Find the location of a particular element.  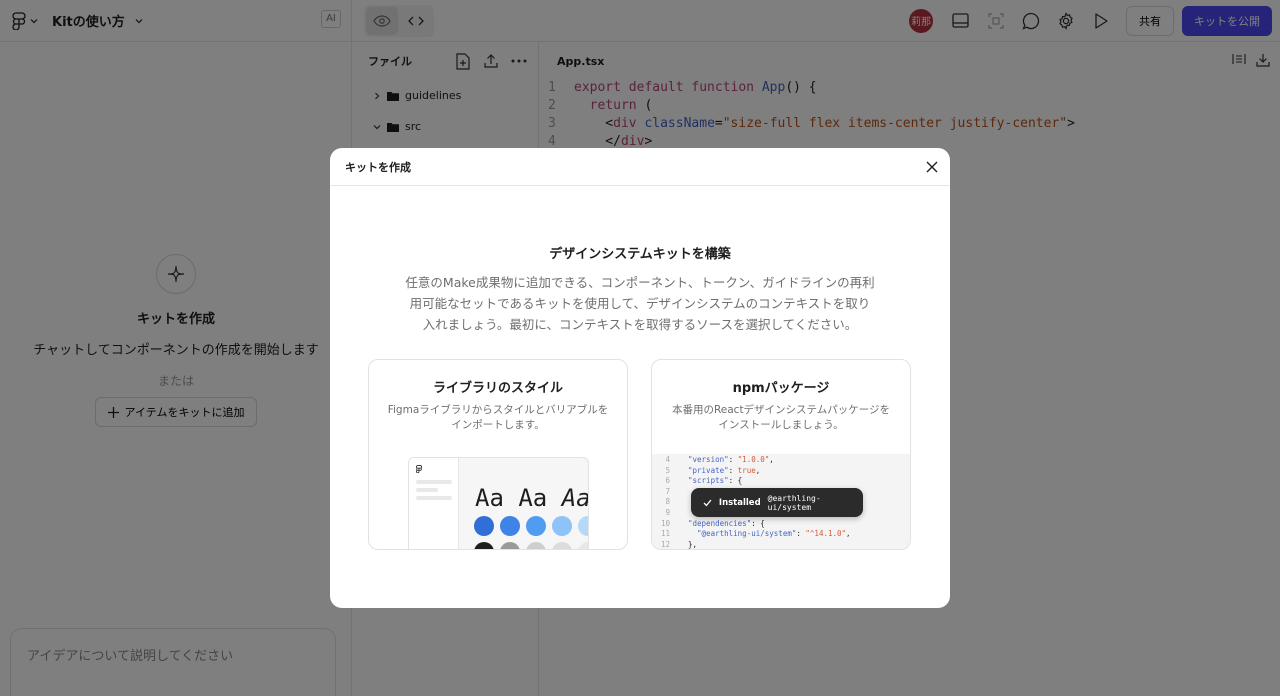

install-toast: Installed @earthling-ui/system is located at coordinates (777, 502).